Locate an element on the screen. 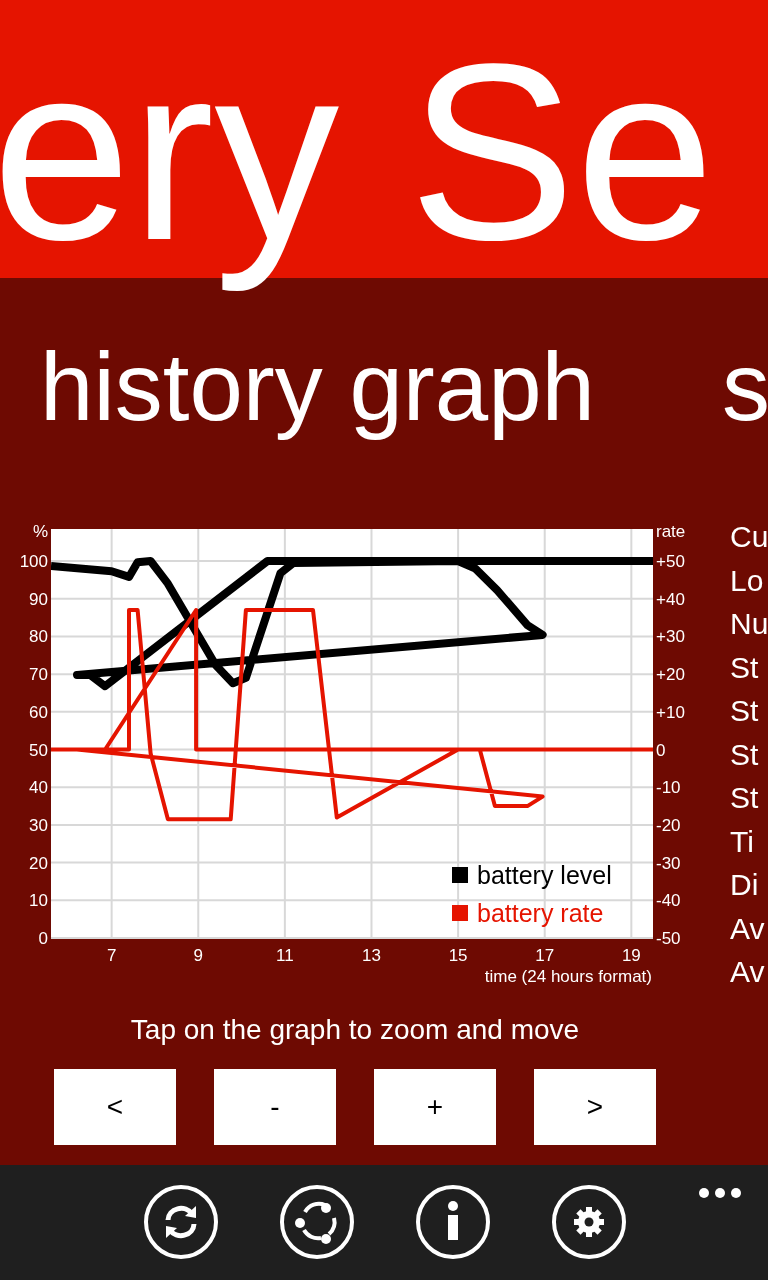  axis-title: rate is located at coordinates (671, 531).